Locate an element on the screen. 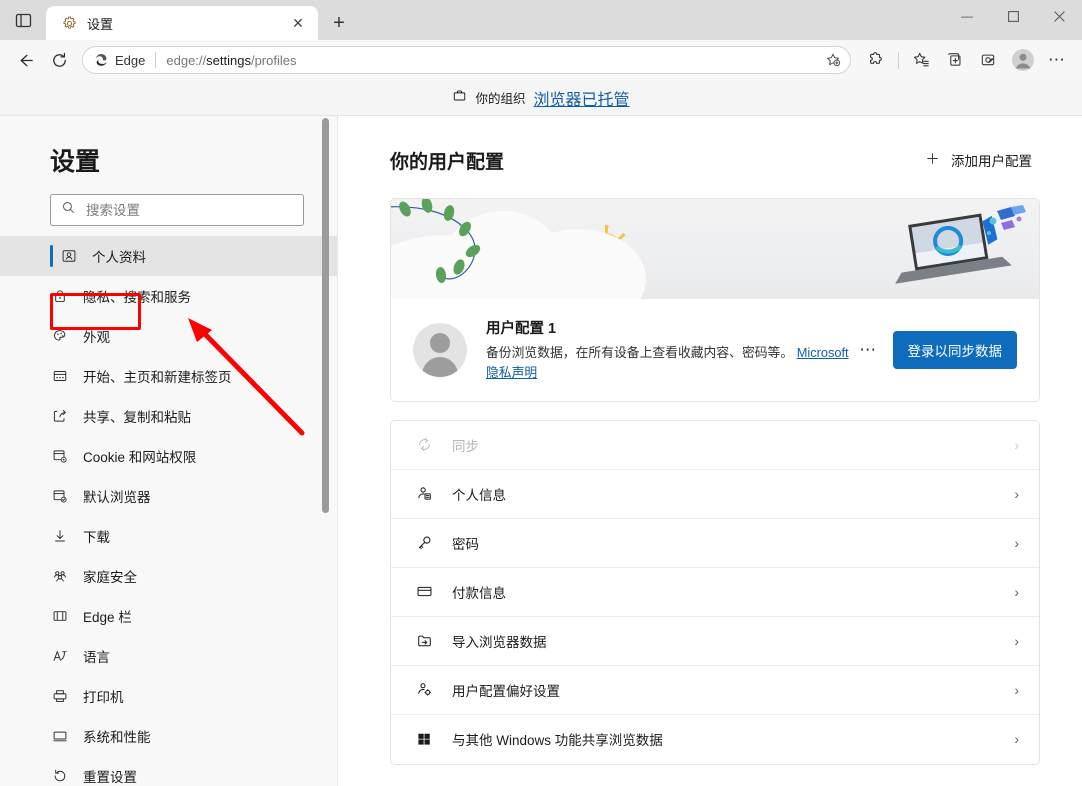  sync-icon is located at coordinates (424, 444).